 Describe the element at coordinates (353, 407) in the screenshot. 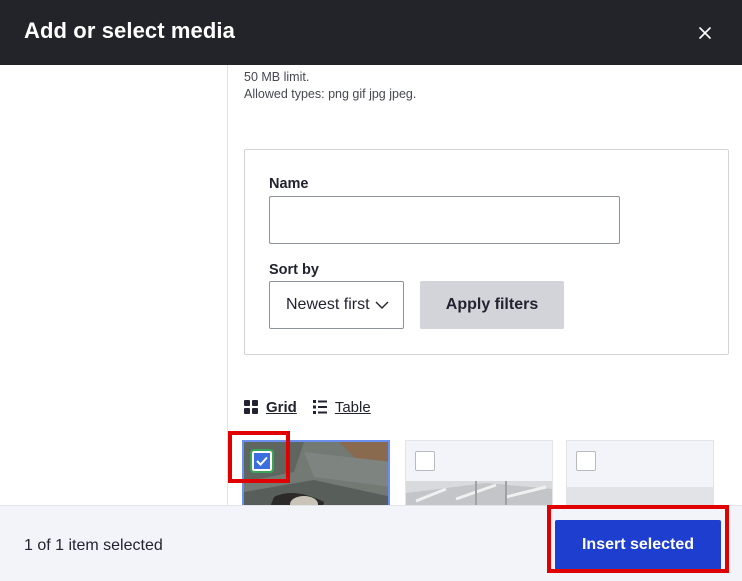

I see `table-view-label: Table` at that location.